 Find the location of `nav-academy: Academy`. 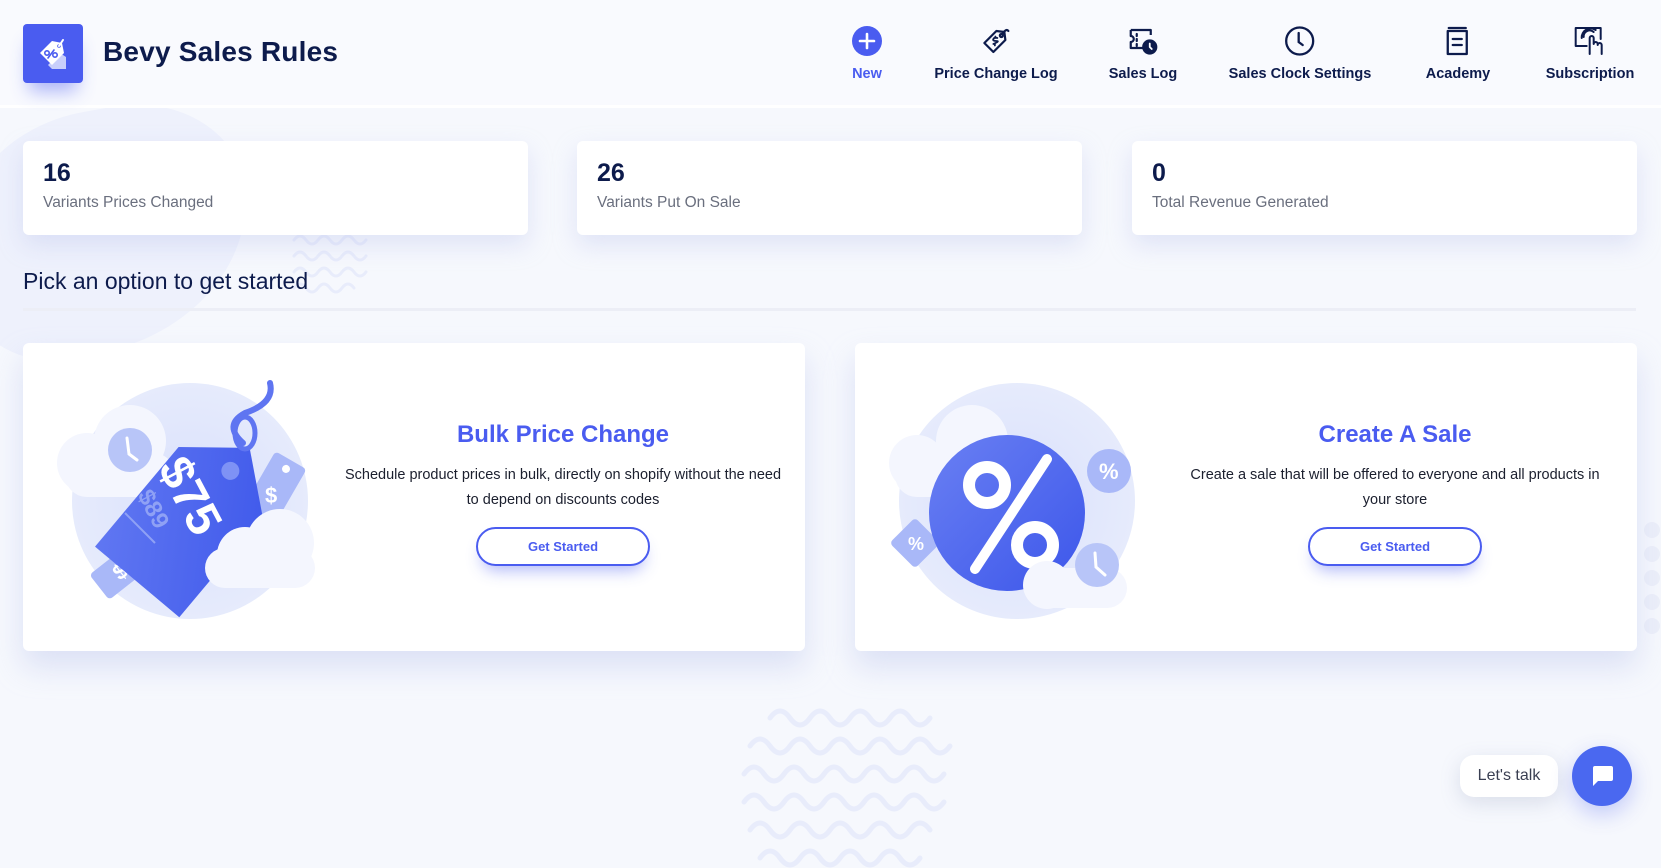

nav-academy: Academy is located at coordinates (1458, 53).